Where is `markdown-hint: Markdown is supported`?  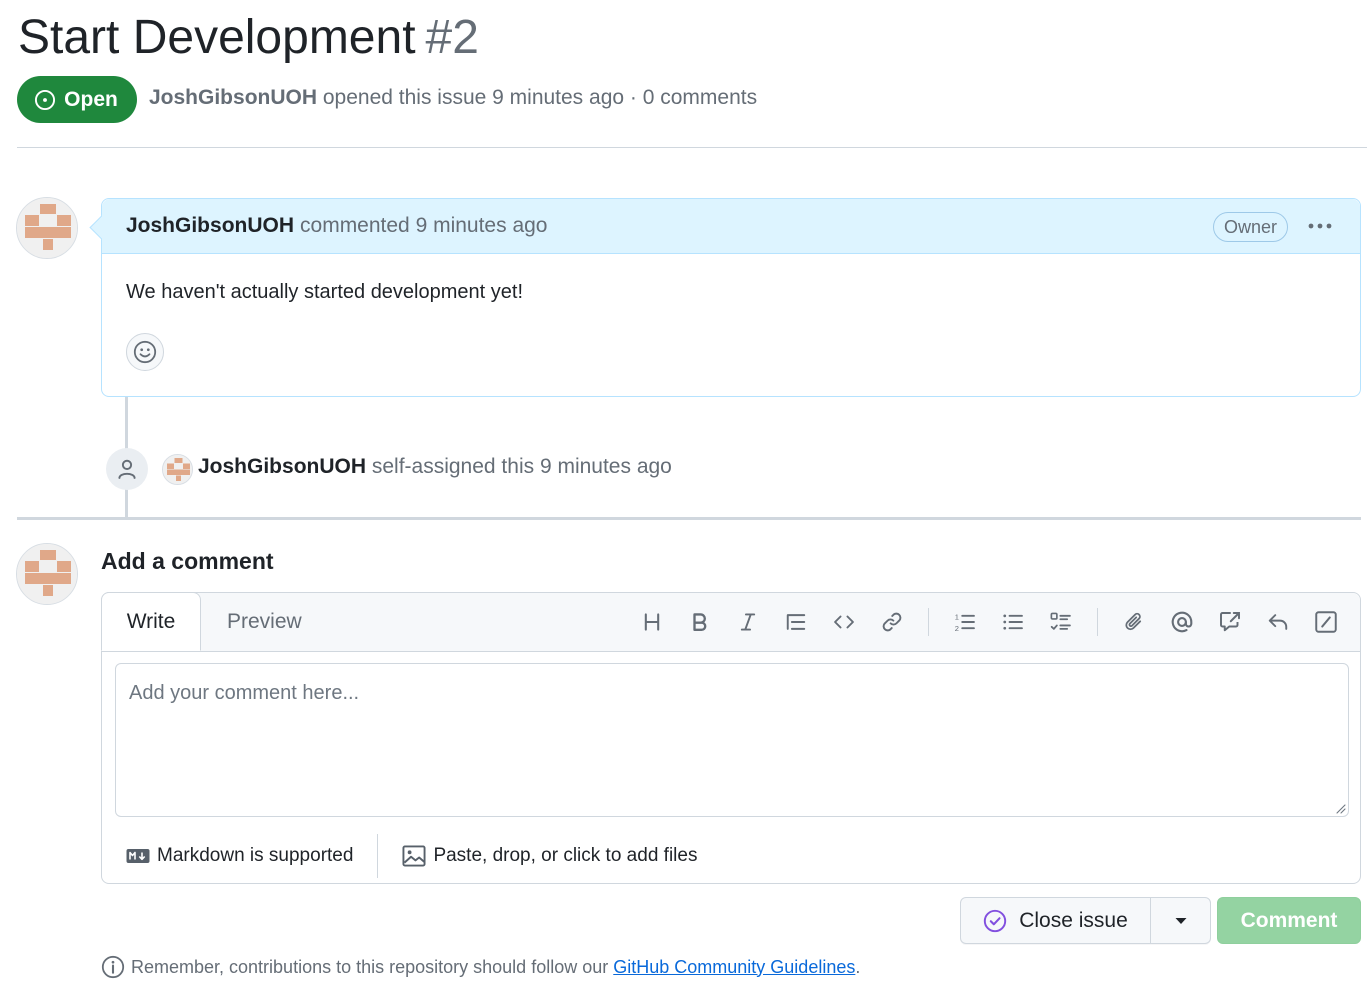
markdown-hint: Markdown is supported is located at coordinates (240, 856).